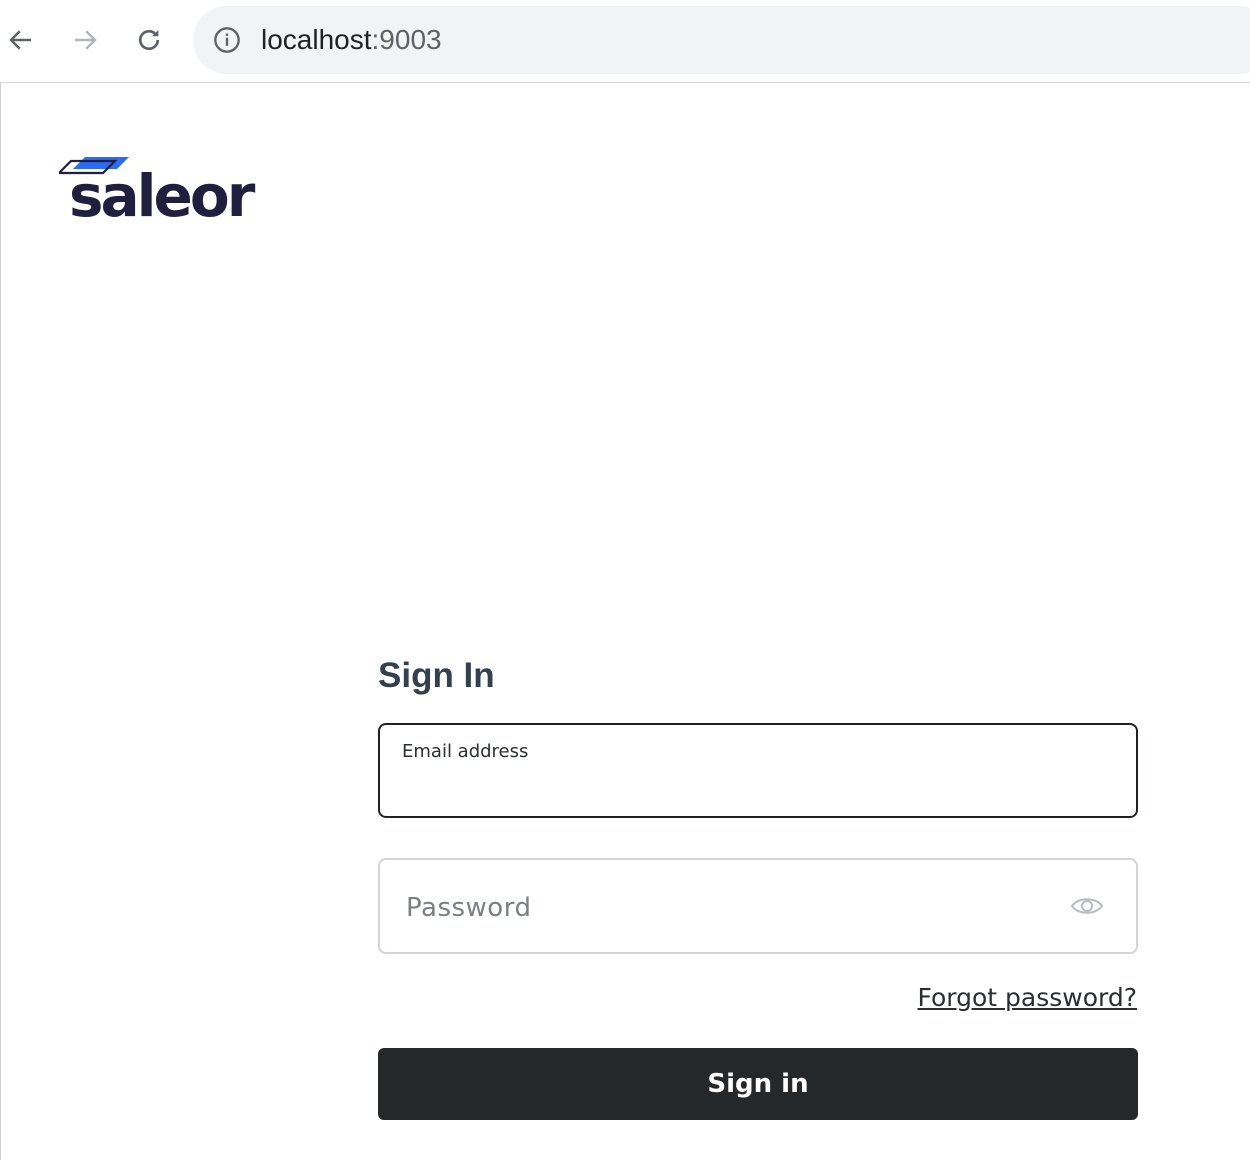 This screenshot has width=1250, height=1160. What do you see at coordinates (721, 40) in the screenshot?
I see `address-bar: localhost:9003` at bounding box center [721, 40].